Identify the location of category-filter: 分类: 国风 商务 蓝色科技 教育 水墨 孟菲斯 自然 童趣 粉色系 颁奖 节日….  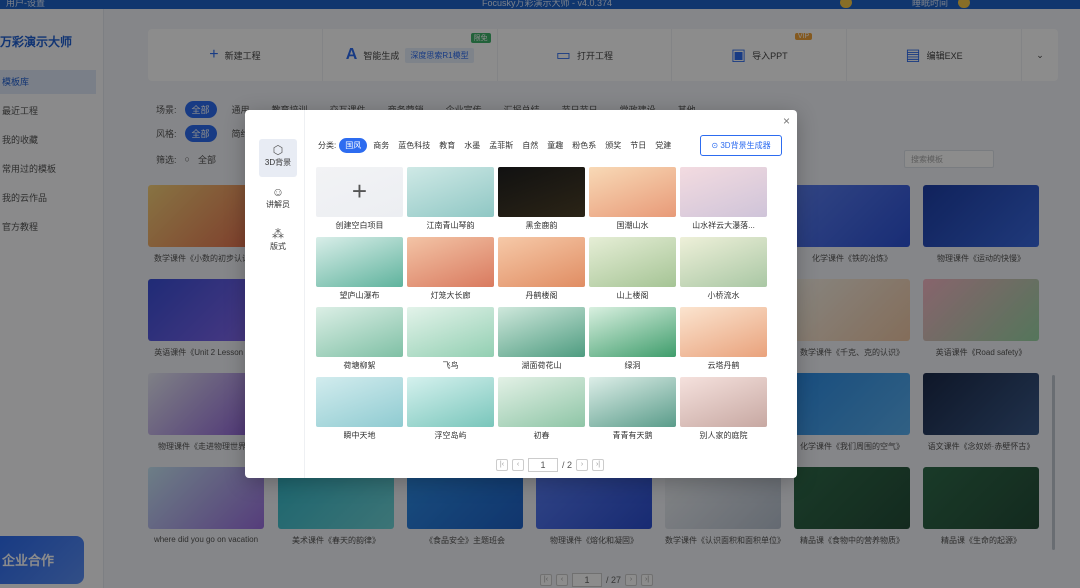
(496, 145).